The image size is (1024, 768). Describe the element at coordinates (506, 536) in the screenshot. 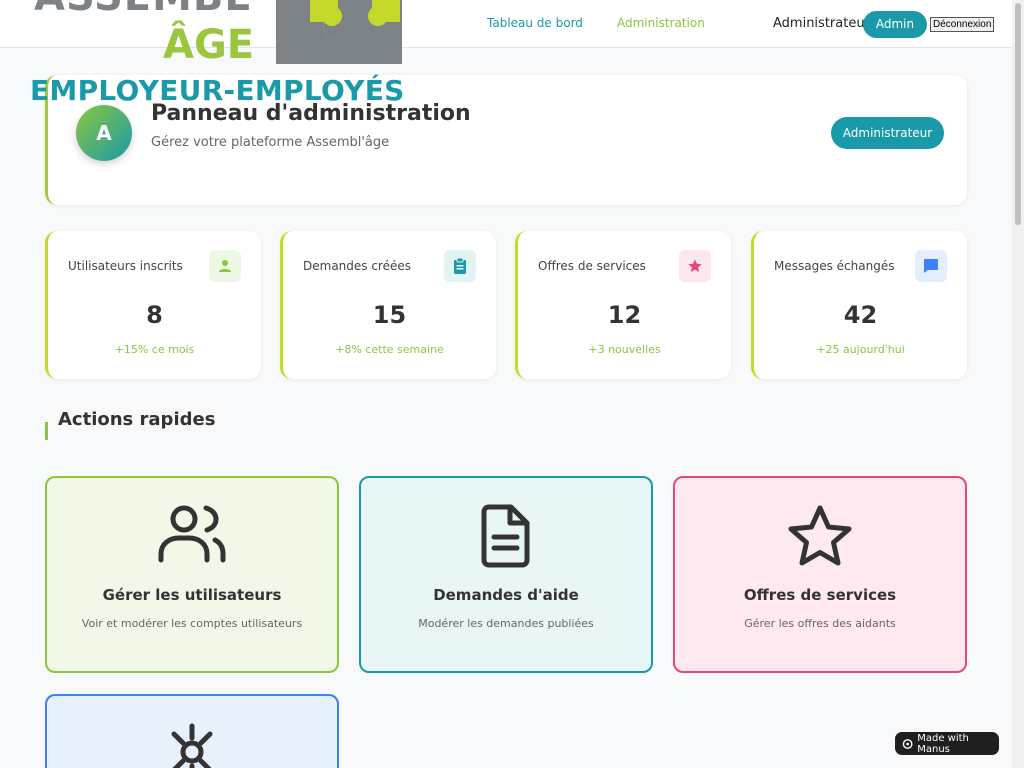

I see `document-icon` at that location.